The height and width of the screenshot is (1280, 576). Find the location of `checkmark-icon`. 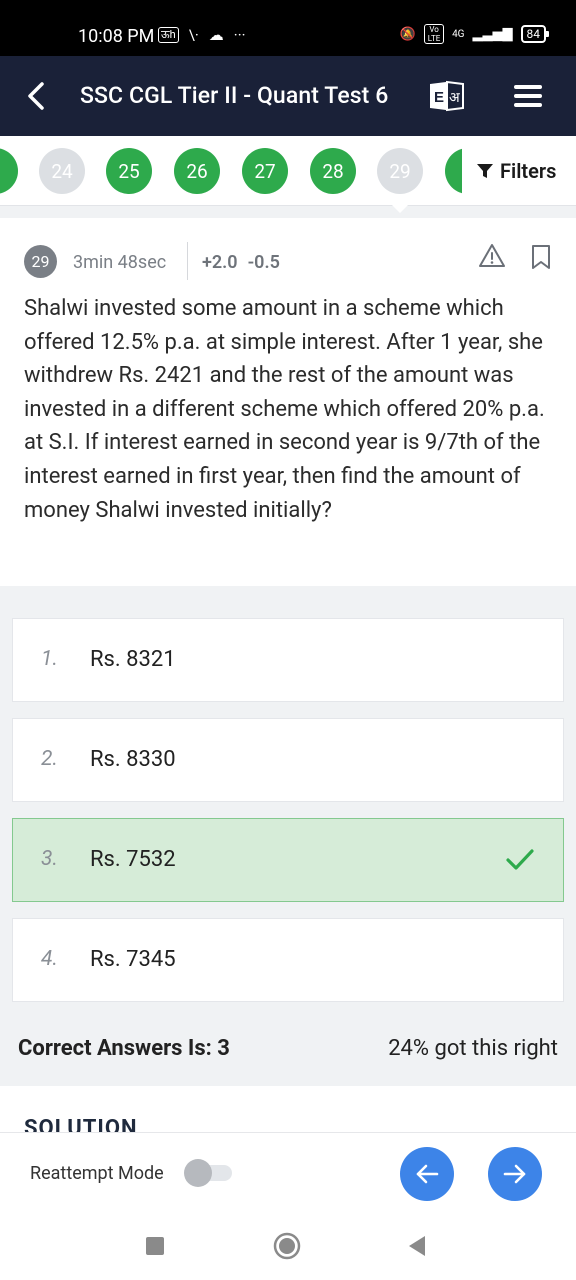

checkmark-icon is located at coordinates (520, 859).